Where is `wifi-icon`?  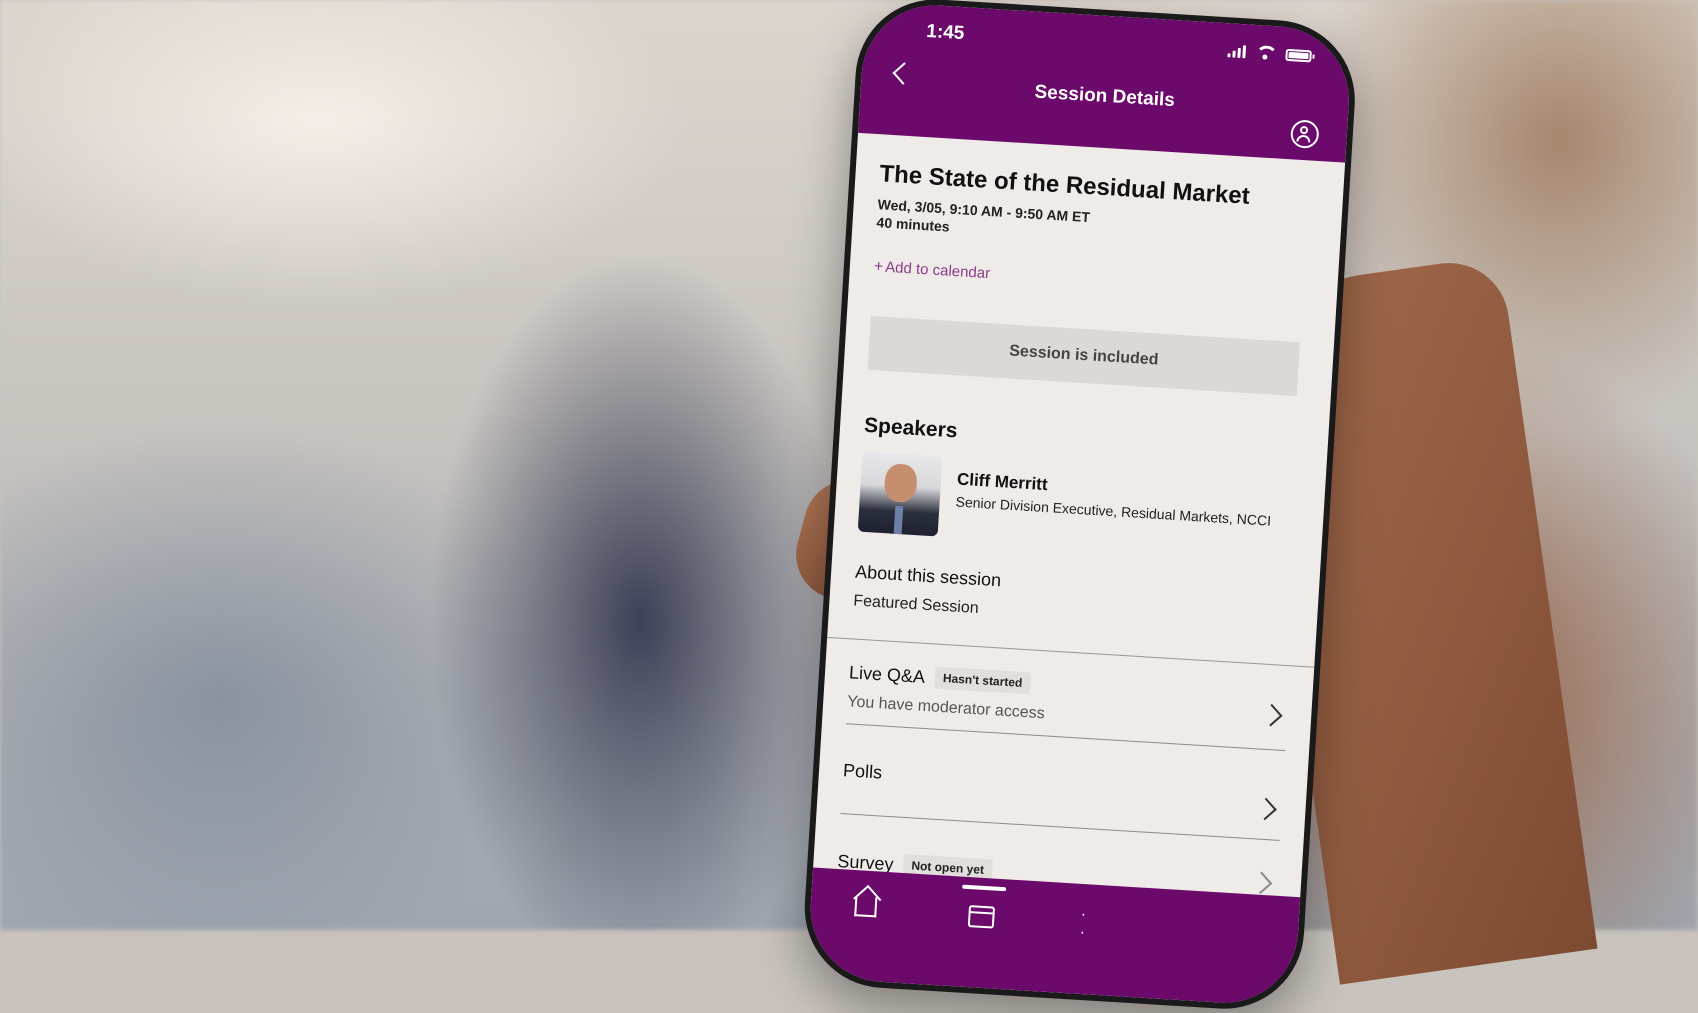 wifi-icon is located at coordinates (1265, 52).